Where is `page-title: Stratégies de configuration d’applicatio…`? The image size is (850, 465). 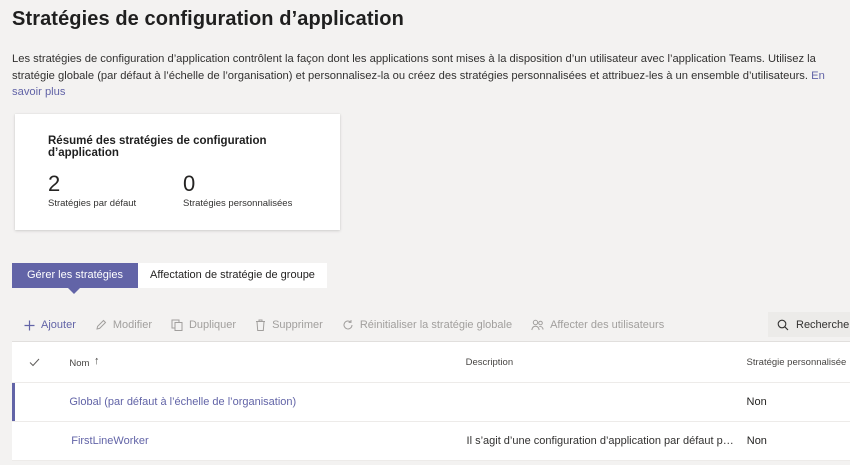
page-title: Stratégies de configuration d’applicatio… is located at coordinates (208, 19).